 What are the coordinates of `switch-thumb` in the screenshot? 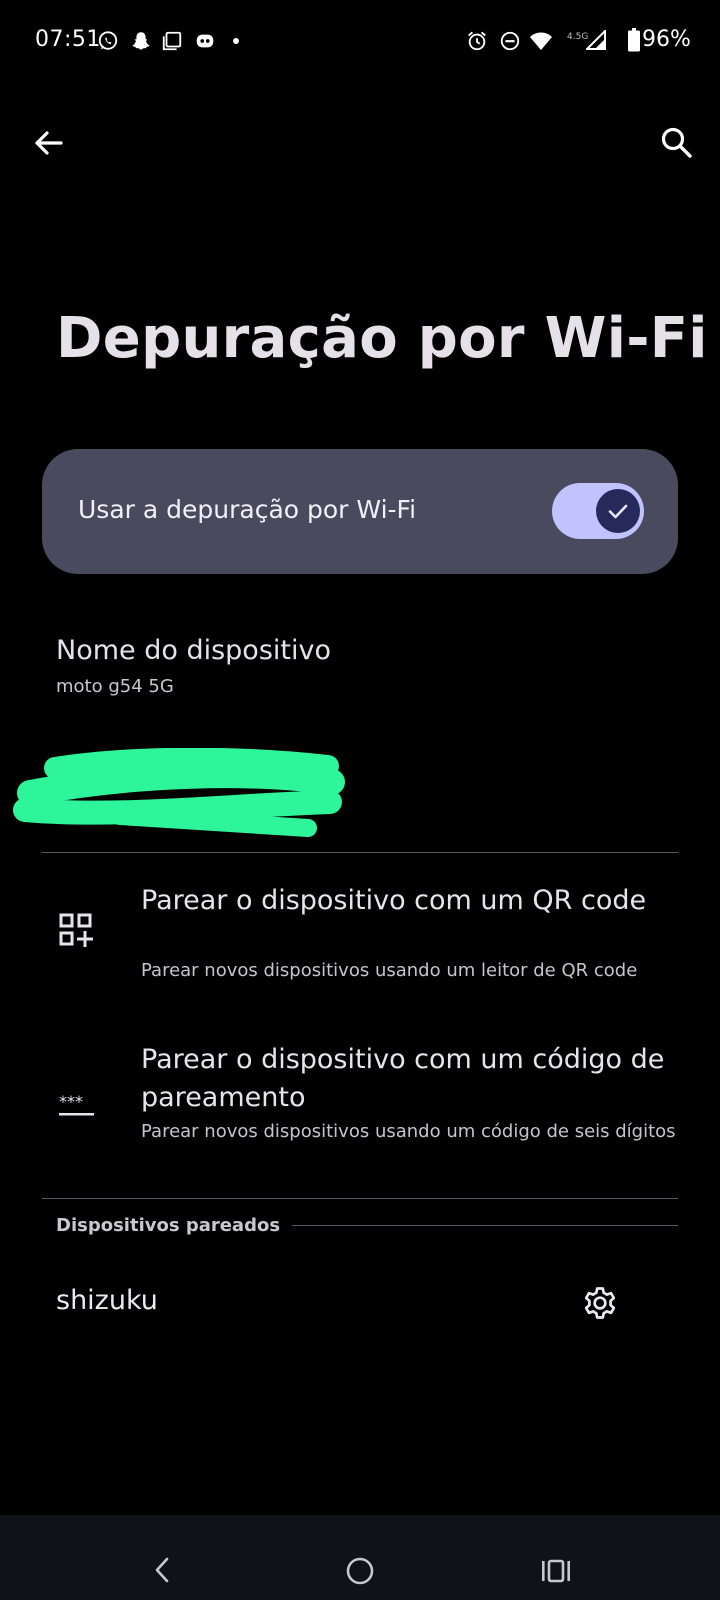 It's located at (618, 511).